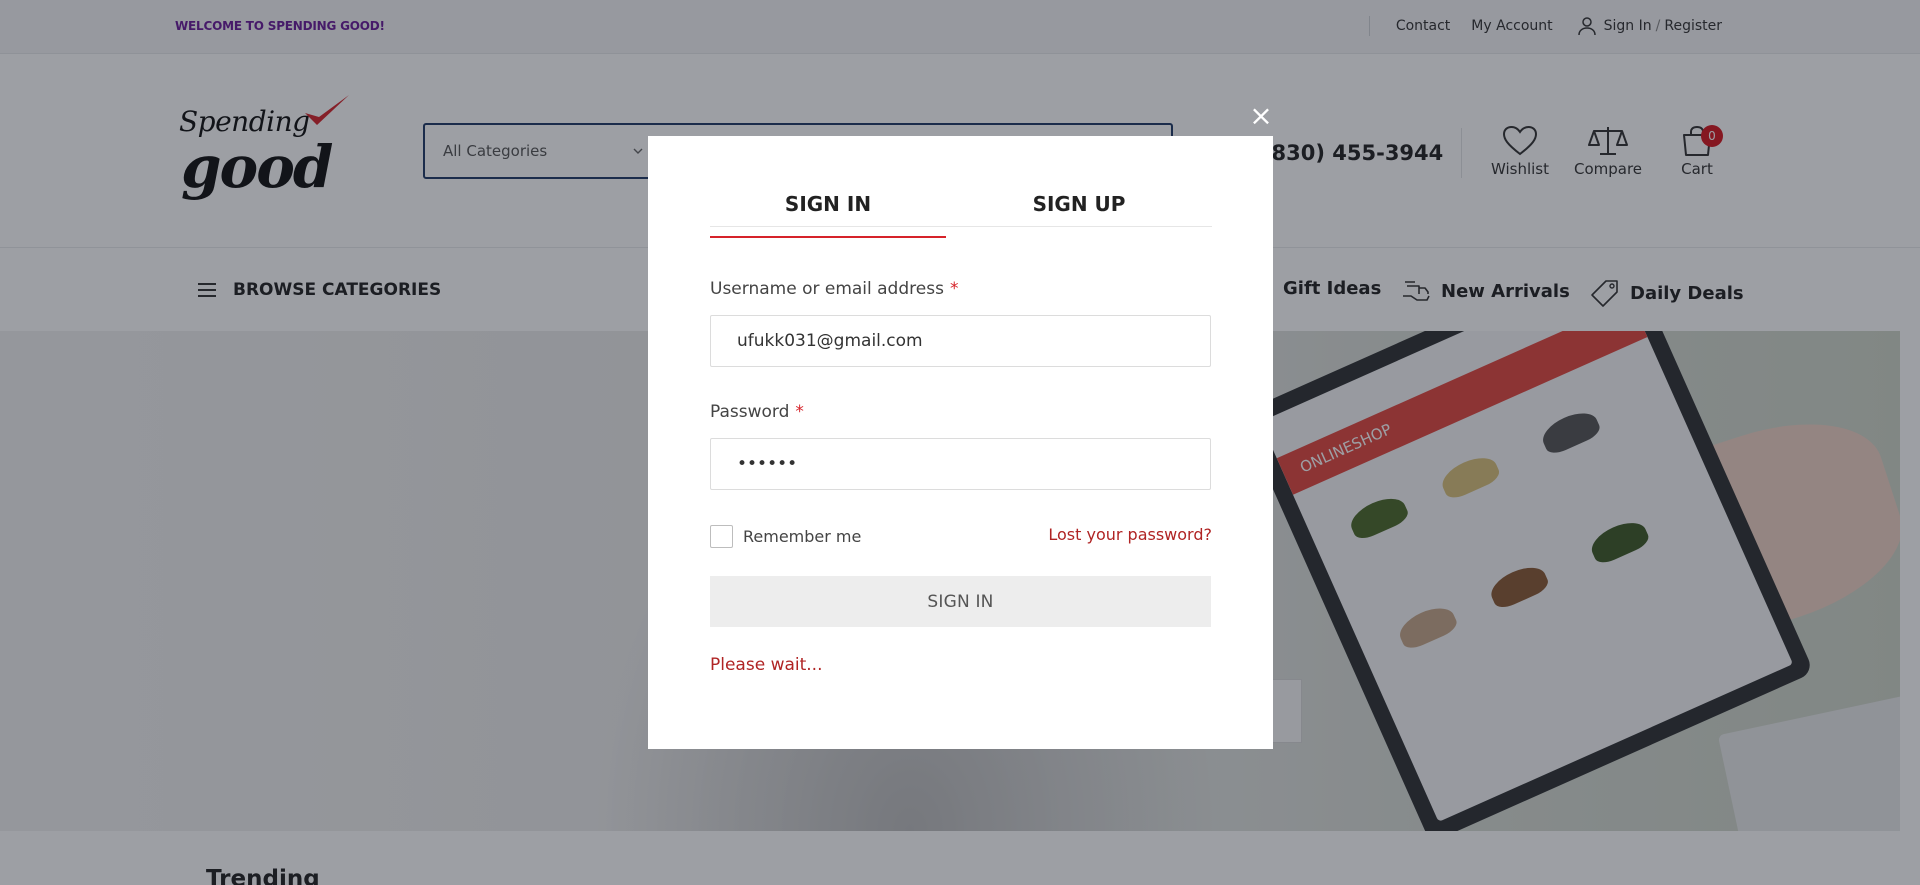 The image size is (1920, 885). What do you see at coordinates (827, 289) in the screenshot?
I see `username-label-text: Username or email address` at bounding box center [827, 289].